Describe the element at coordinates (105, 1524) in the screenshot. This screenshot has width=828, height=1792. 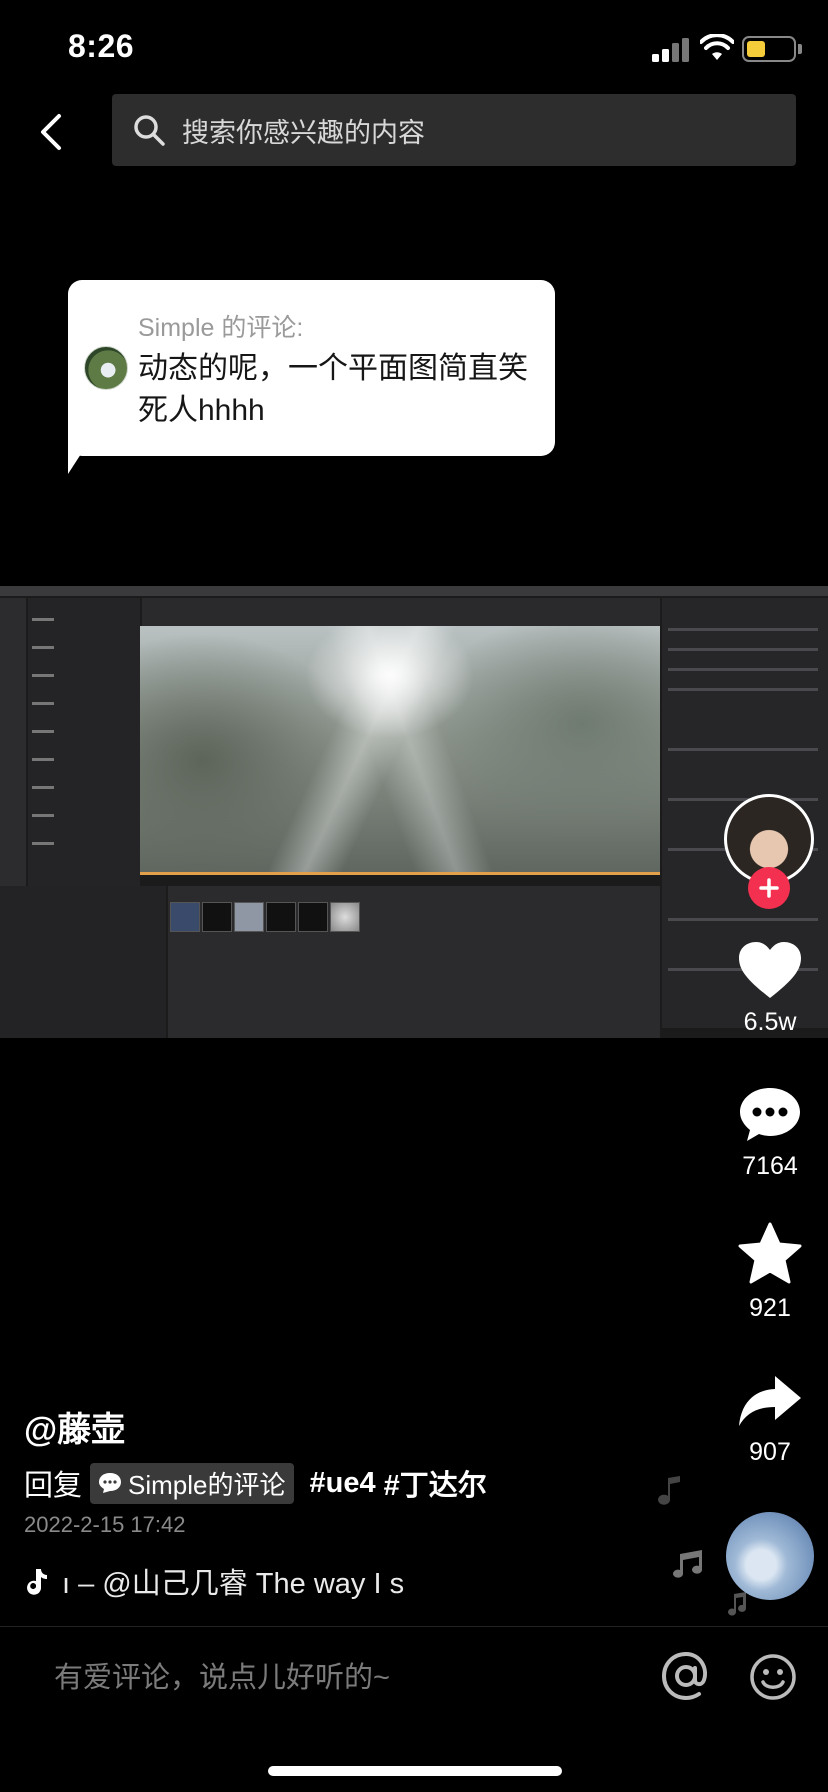
I see `post-date: 2022-2-15 17:42` at that location.